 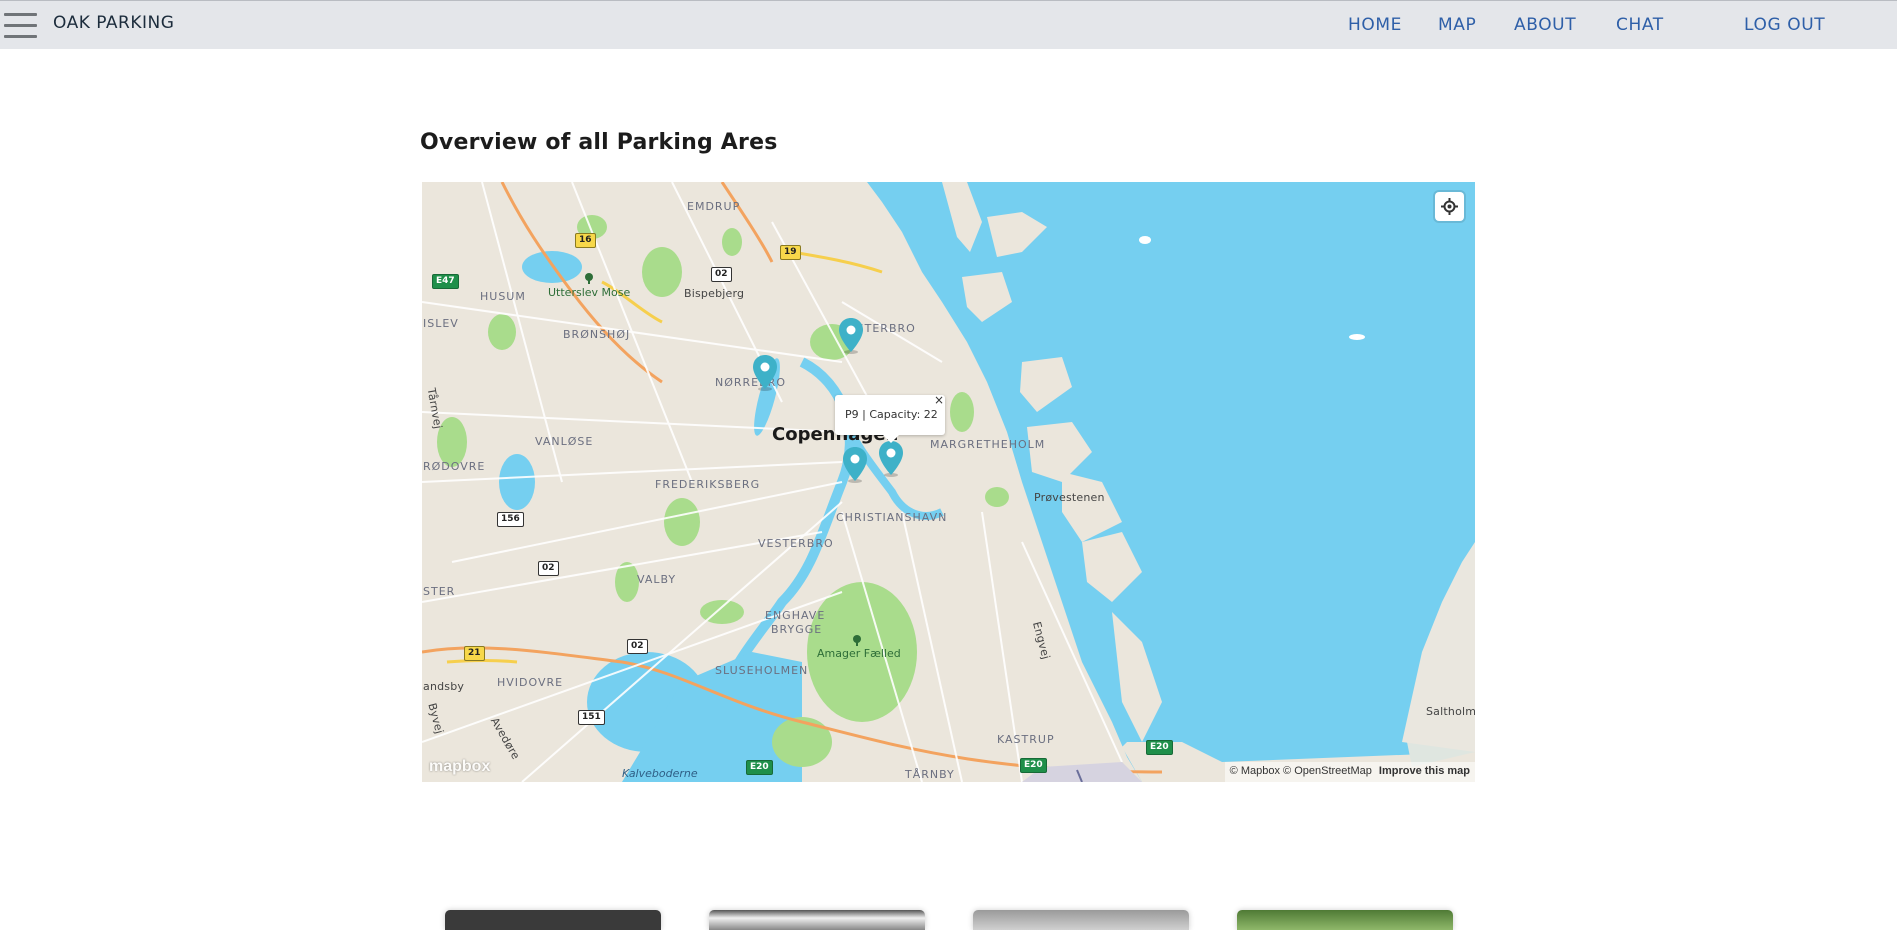 What do you see at coordinates (20, 25) in the screenshot?
I see `hamburger-menu-icon` at bounding box center [20, 25].